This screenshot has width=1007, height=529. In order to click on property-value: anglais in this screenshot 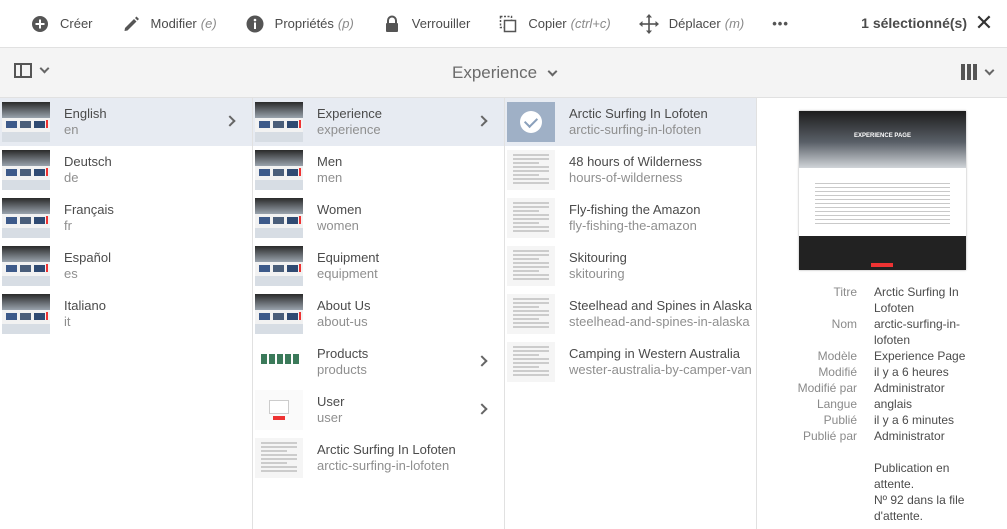, I will do `click(893, 404)`.